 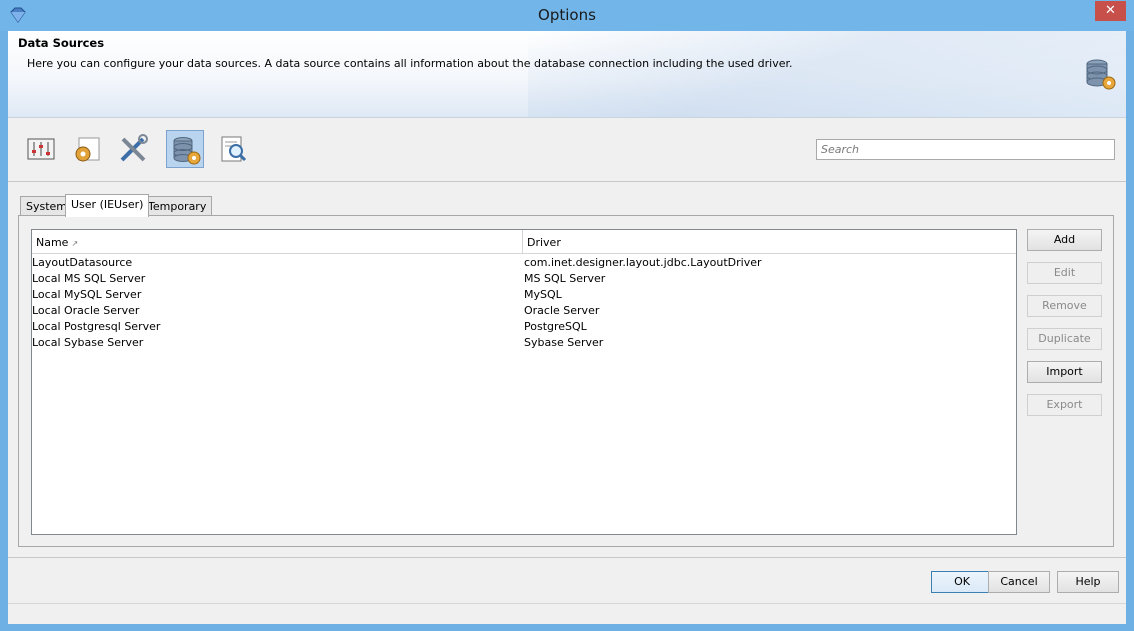 I want to click on window-title: Options, so click(x=567, y=15).